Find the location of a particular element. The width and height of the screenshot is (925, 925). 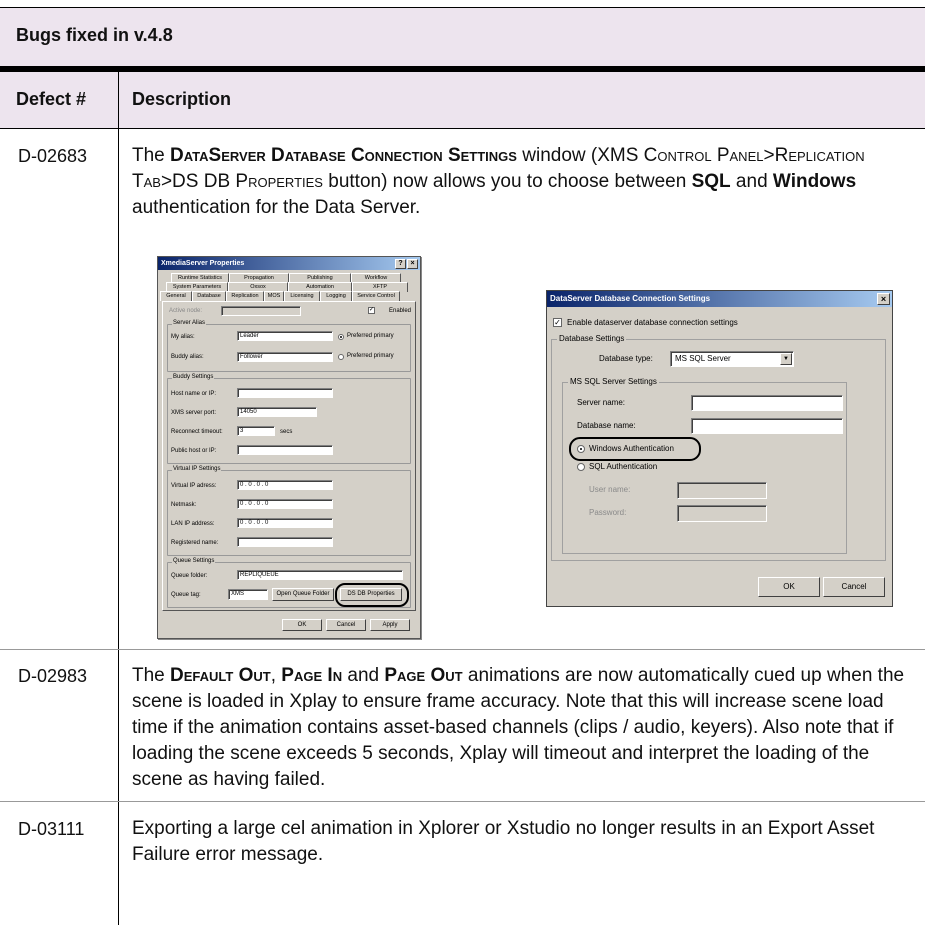

virtual-ip-label: Virtual IP adress: is located at coordinates (194, 486).